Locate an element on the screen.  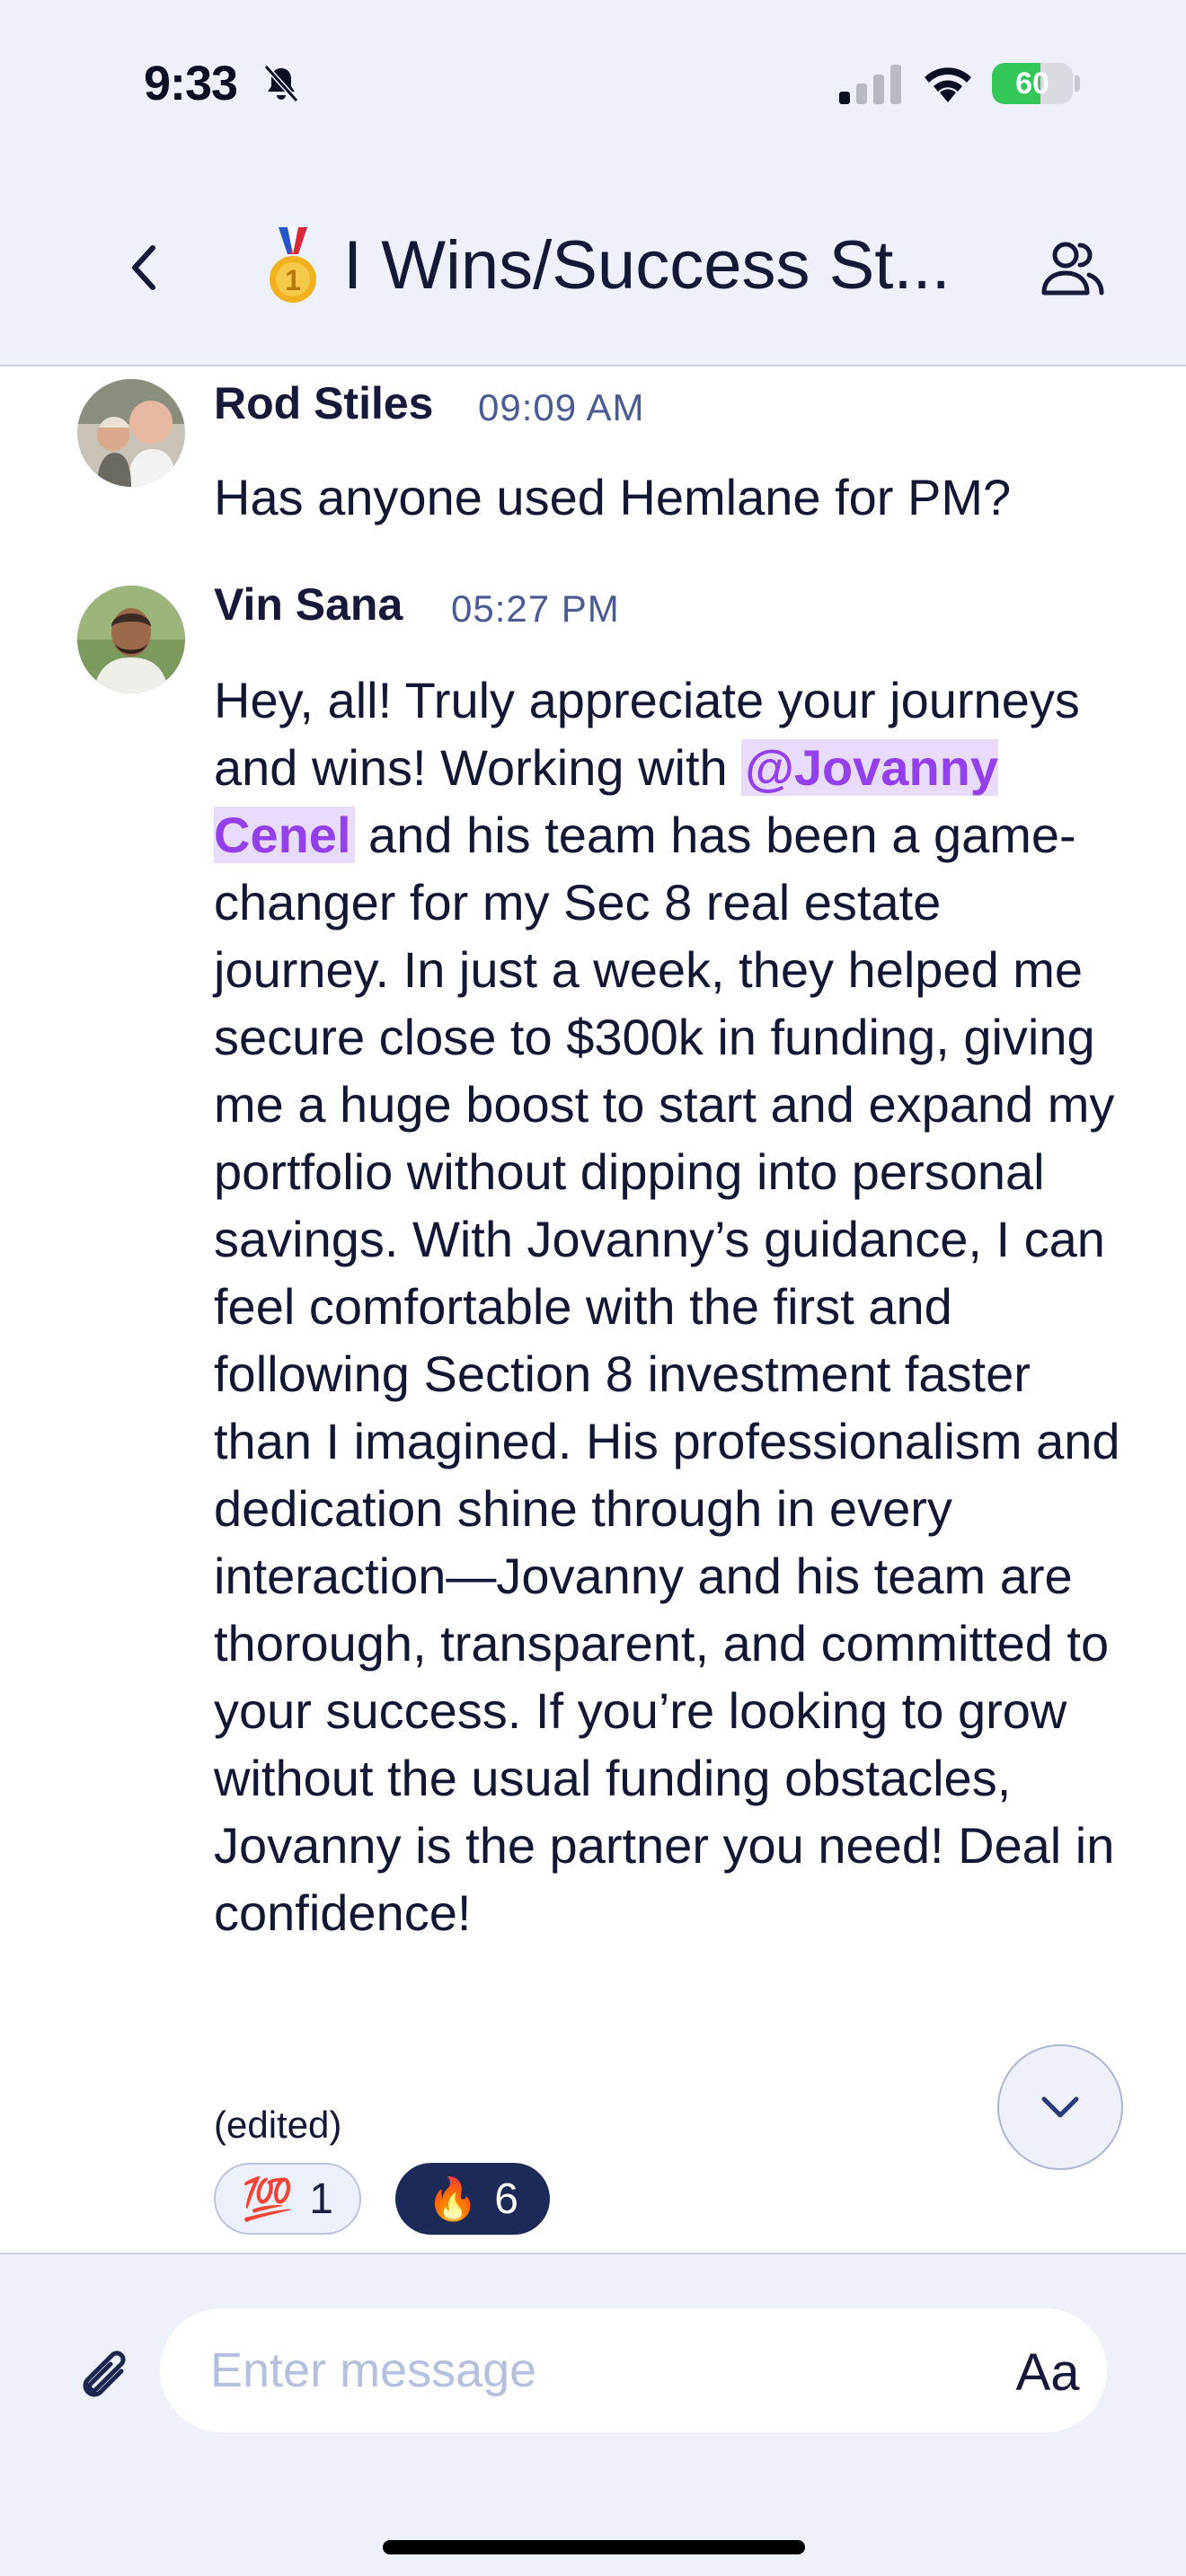
message-composer: Aa is located at coordinates (593, 2414).